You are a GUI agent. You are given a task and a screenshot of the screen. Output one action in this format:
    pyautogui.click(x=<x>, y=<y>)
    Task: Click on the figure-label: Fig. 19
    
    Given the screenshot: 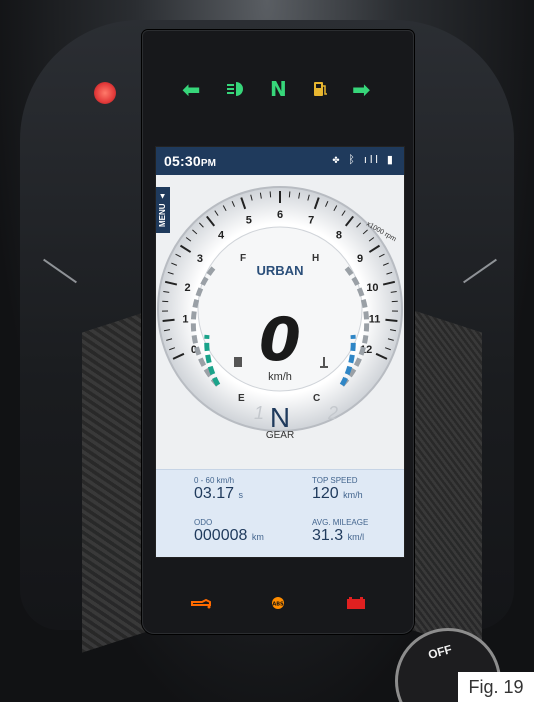 What is the action you would take?
    pyautogui.click(x=496, y=687)
    